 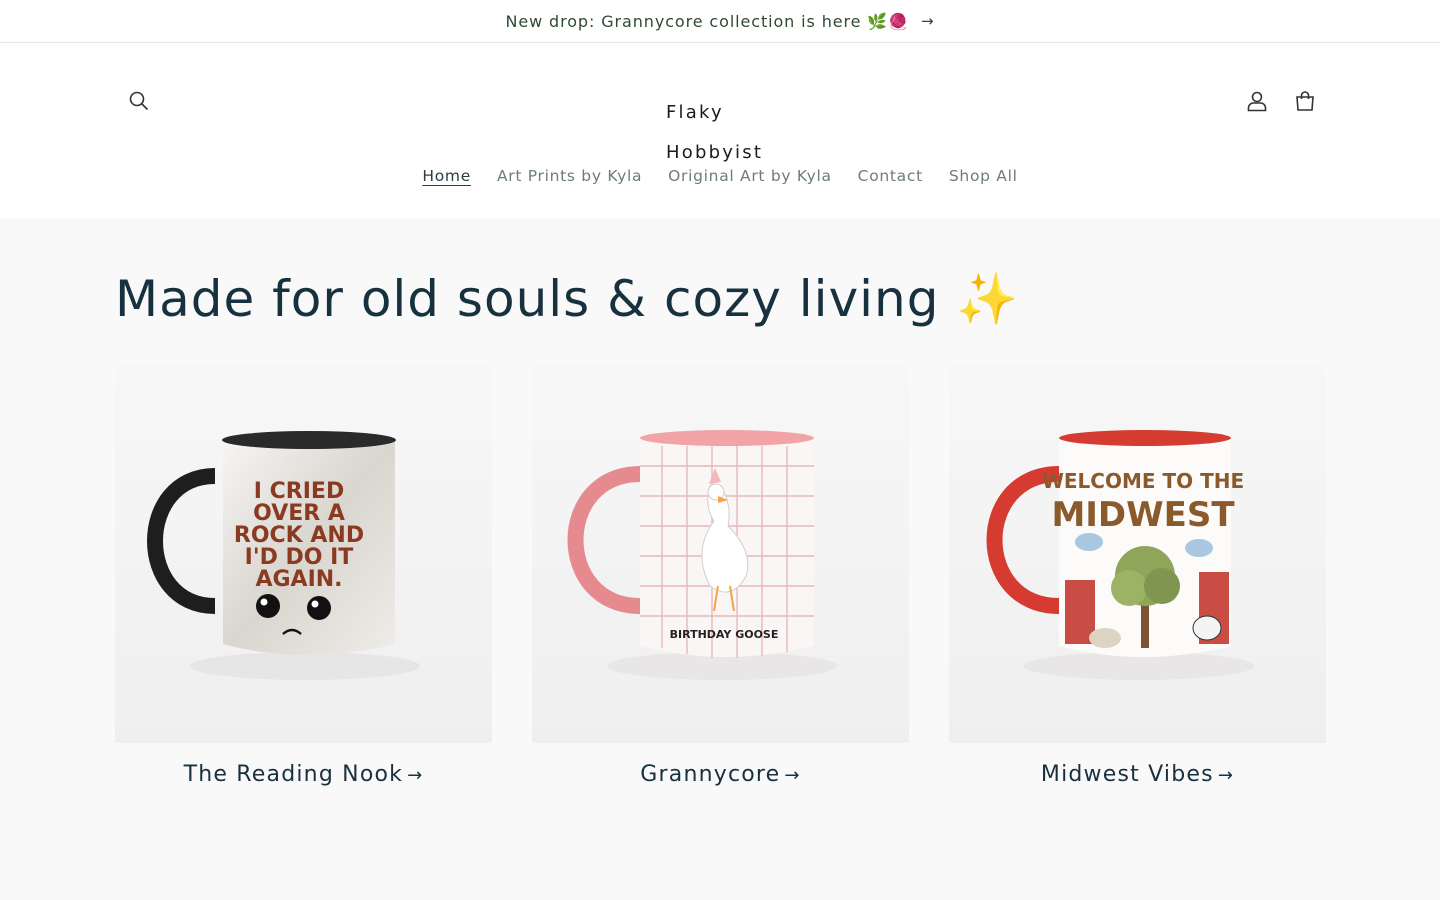 I want to click on collection-image: I CRIED OVER A ROCK AND I'D DO IT AGAIN., so click(x=303, y=554).